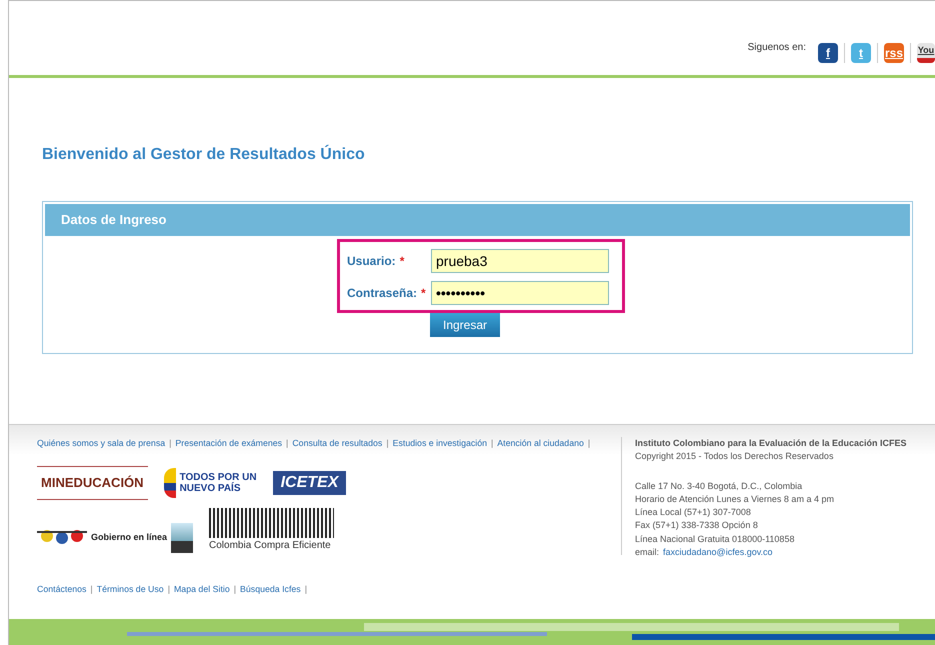 The height and width of the screenshot is (645, 935). What do you see at coordinates (270, 589) in the screenshot?
I see `footer-link: Búsqueda Icfes` at bounding box center [270, 589].